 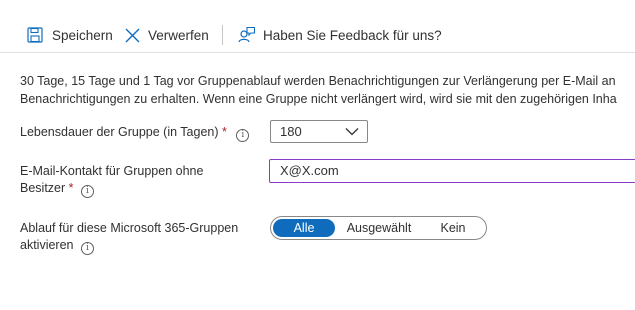 What do you see at coordinates (304, 228) in the screenshot?
I see `option-all: Alle` at bounding box center [304, 228].